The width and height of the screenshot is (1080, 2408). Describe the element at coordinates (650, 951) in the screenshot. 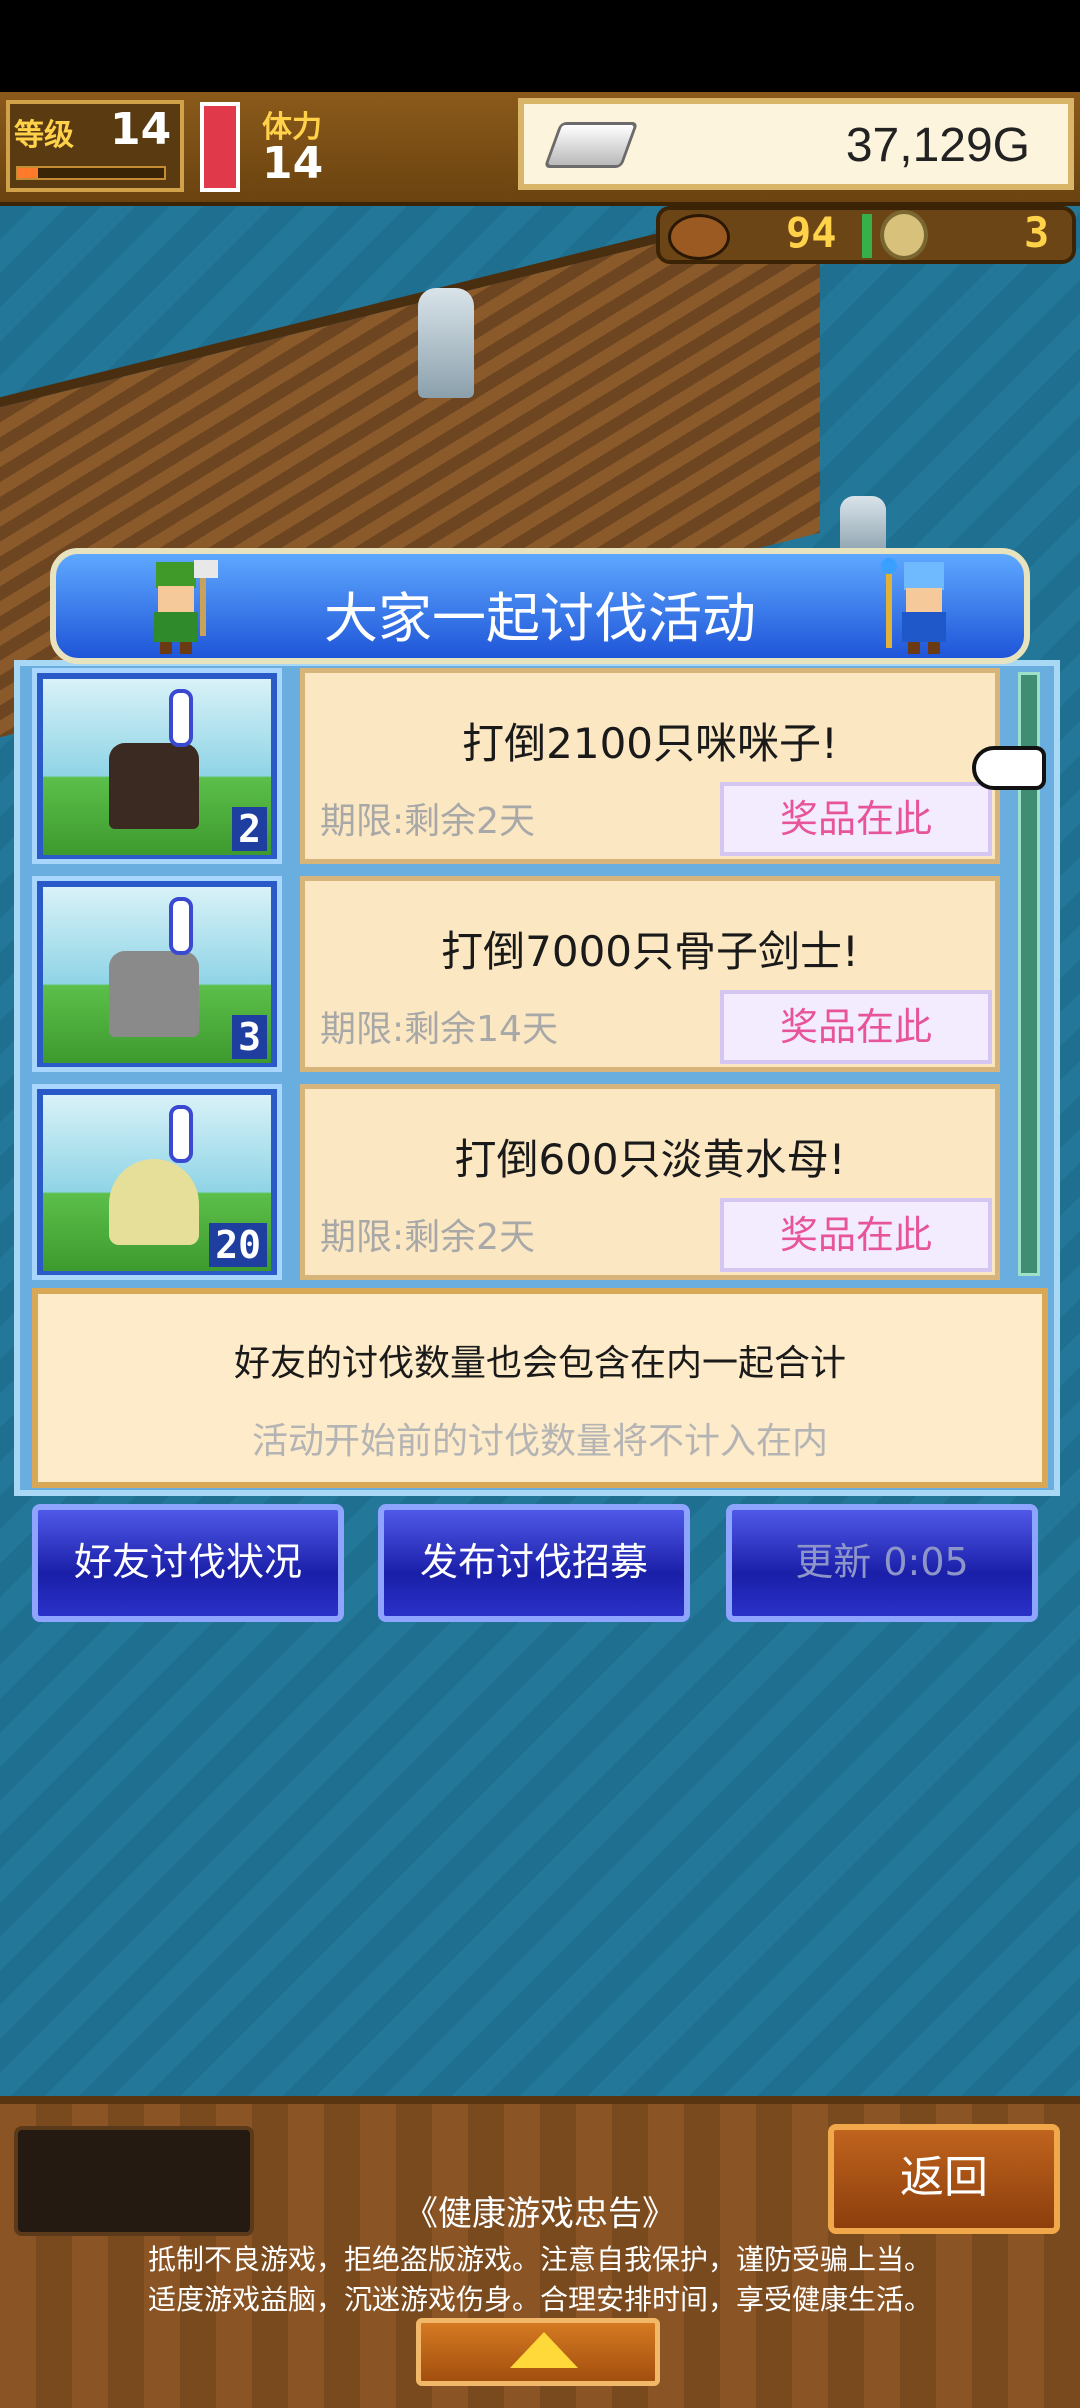

I see `quest-title: 打倒7000只骨子剑士!` at that location.